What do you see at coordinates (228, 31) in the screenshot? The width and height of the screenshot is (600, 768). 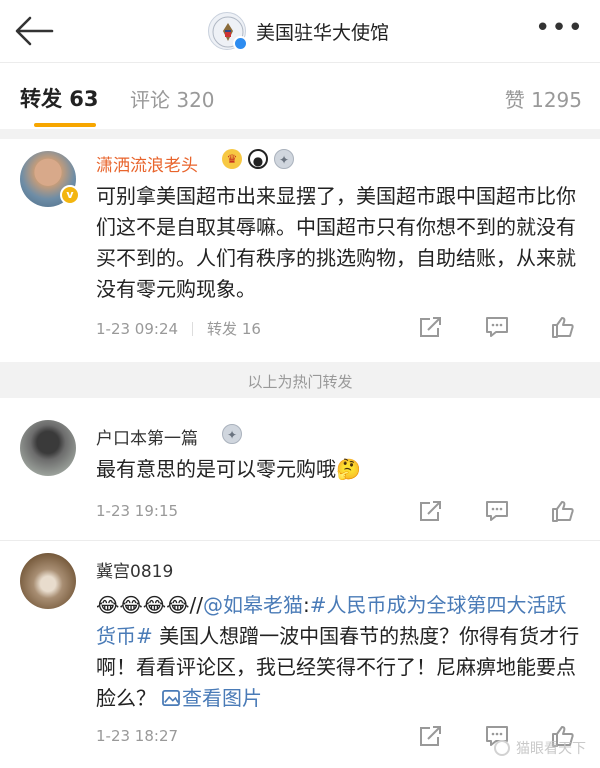 I see `embassy-seal-avatar` at bounding box center [228, 31].